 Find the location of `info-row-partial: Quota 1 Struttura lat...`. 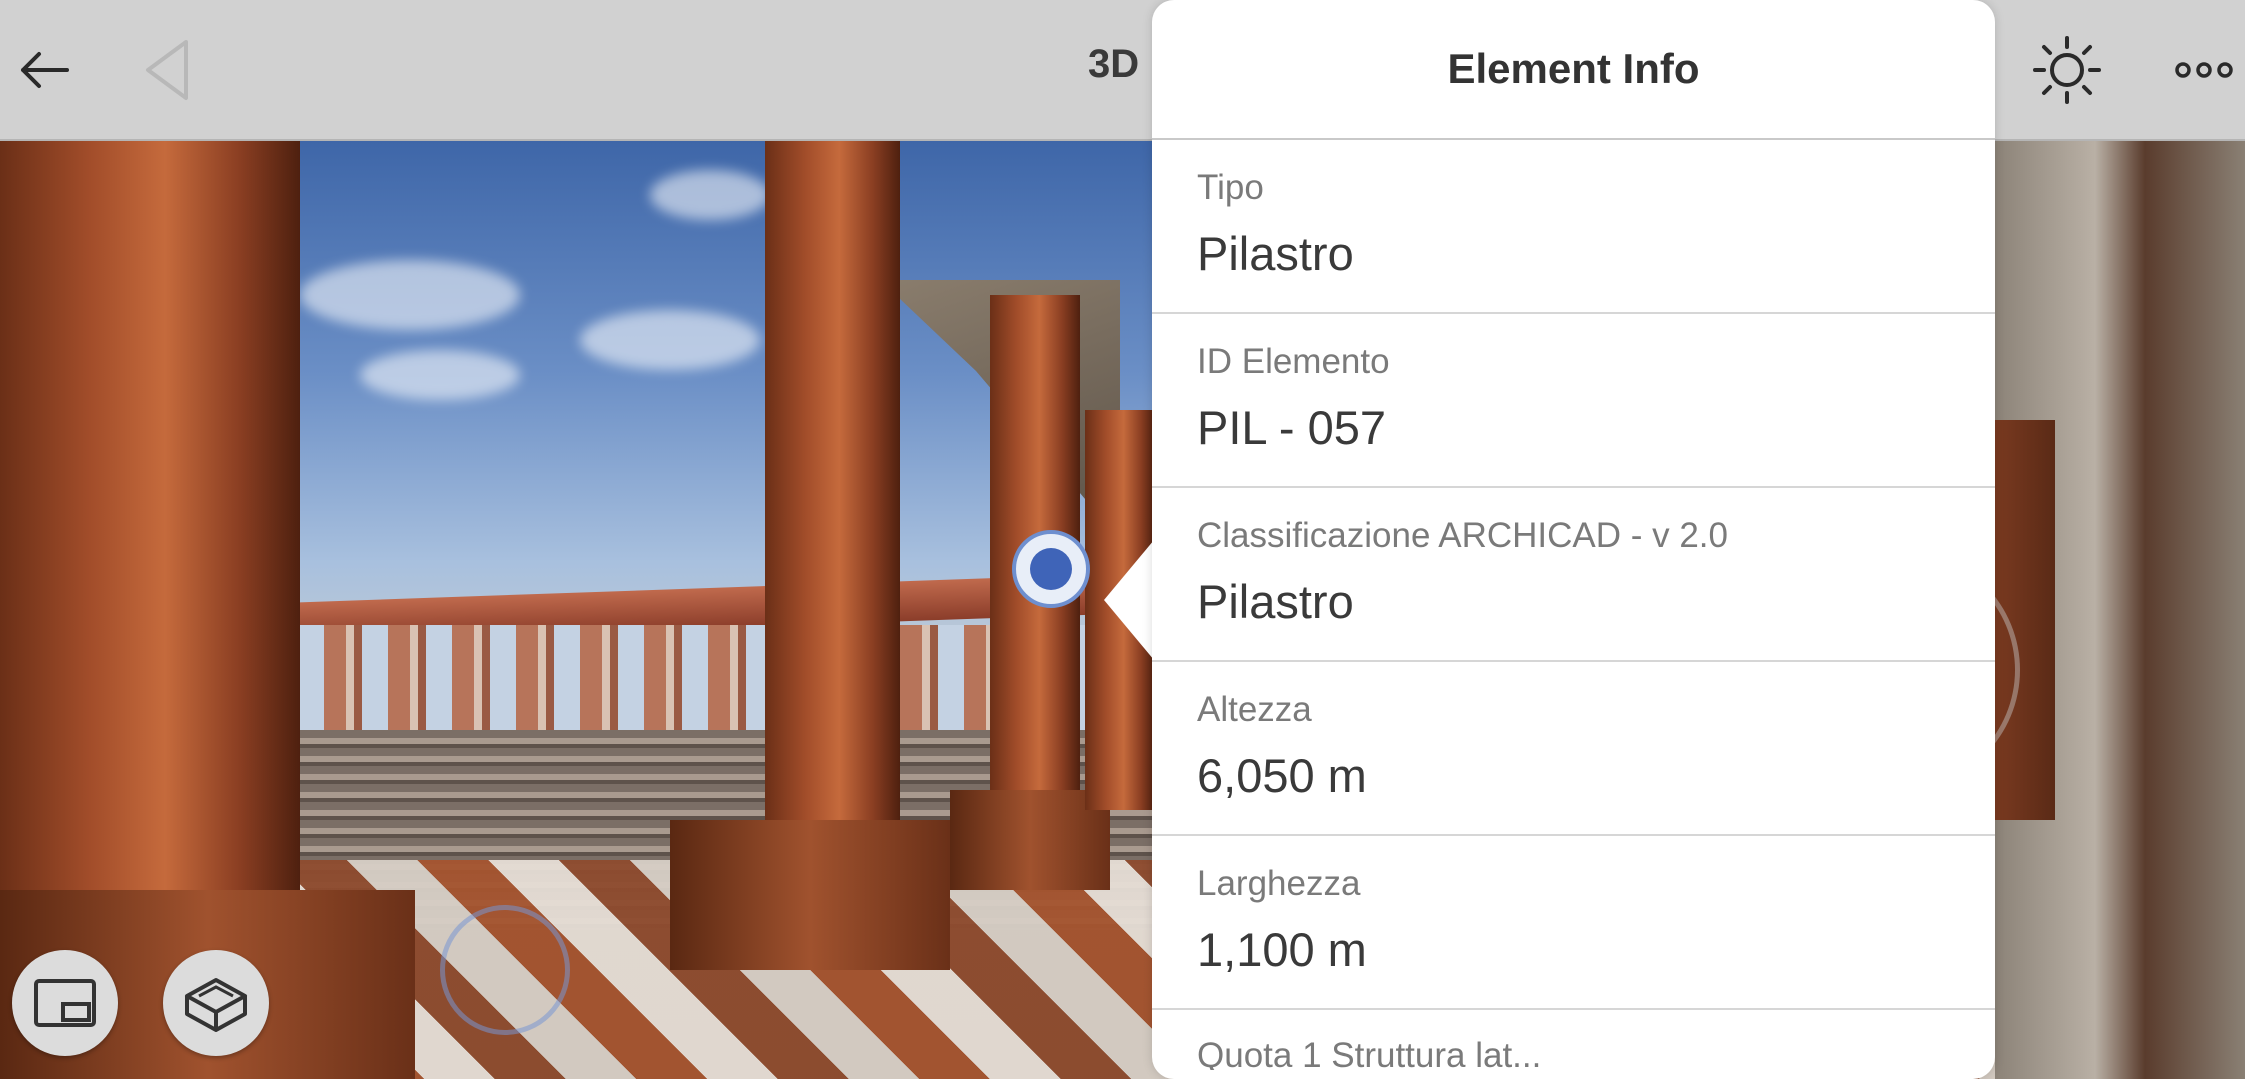

info-row-partial: Quota 1 Struttura lat... is located at coordinates (1573, 1040).